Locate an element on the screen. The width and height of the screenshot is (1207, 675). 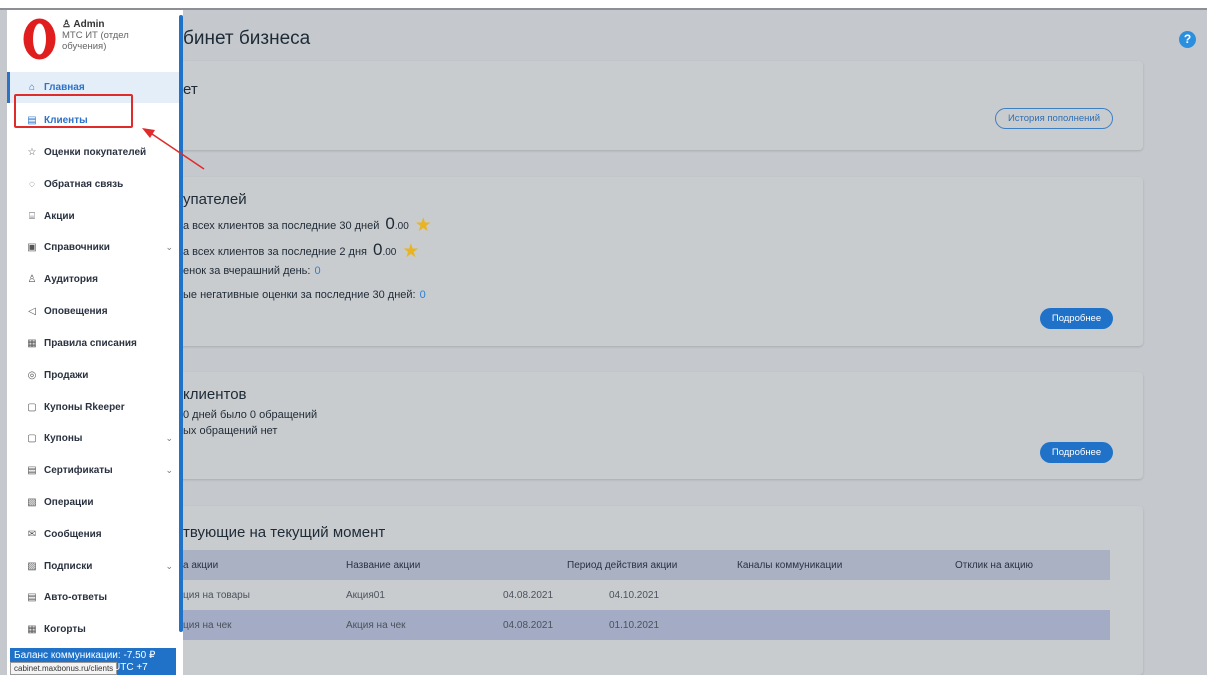
sidebar-item-label: Купоны is located at coordinates (63, 438).